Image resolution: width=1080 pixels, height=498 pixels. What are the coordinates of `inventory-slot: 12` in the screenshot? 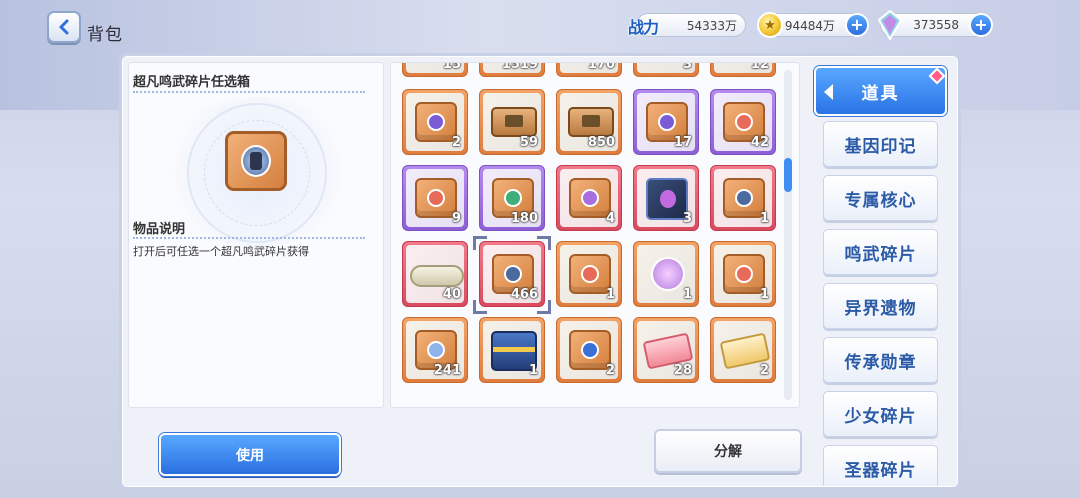 It's located at (743, 69).